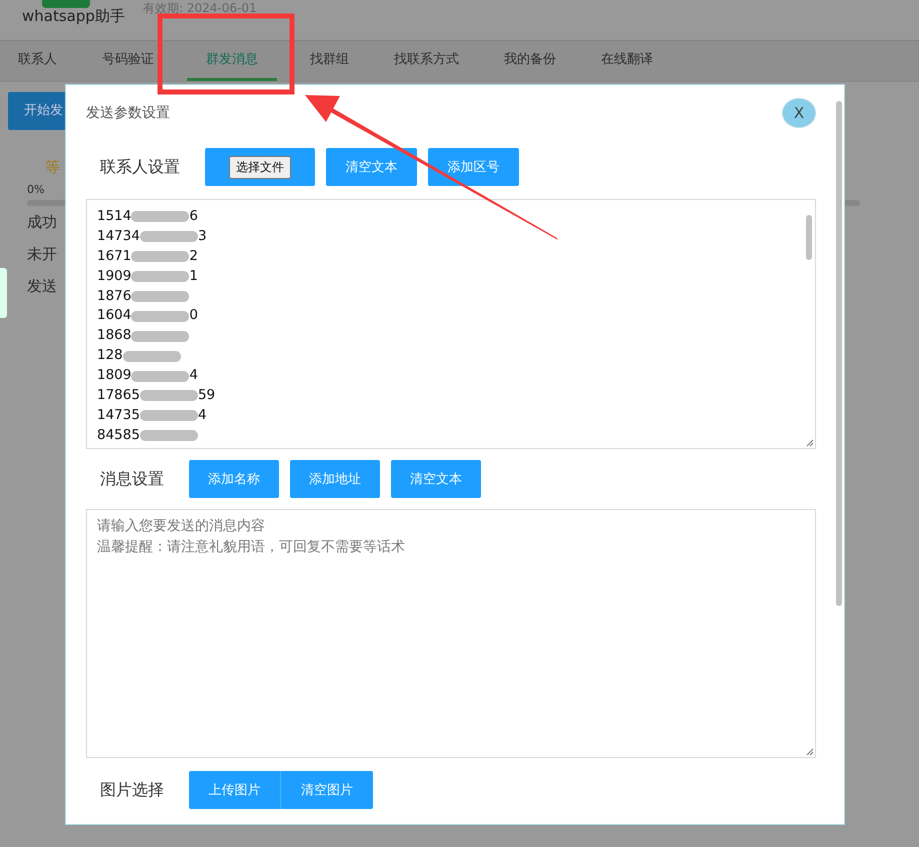 This screenshot has width=919, height=847. What do you see at coordinates (42, 286) in the screenshot?
I see `stat-label: 发送` at bounding box center [42, 286].